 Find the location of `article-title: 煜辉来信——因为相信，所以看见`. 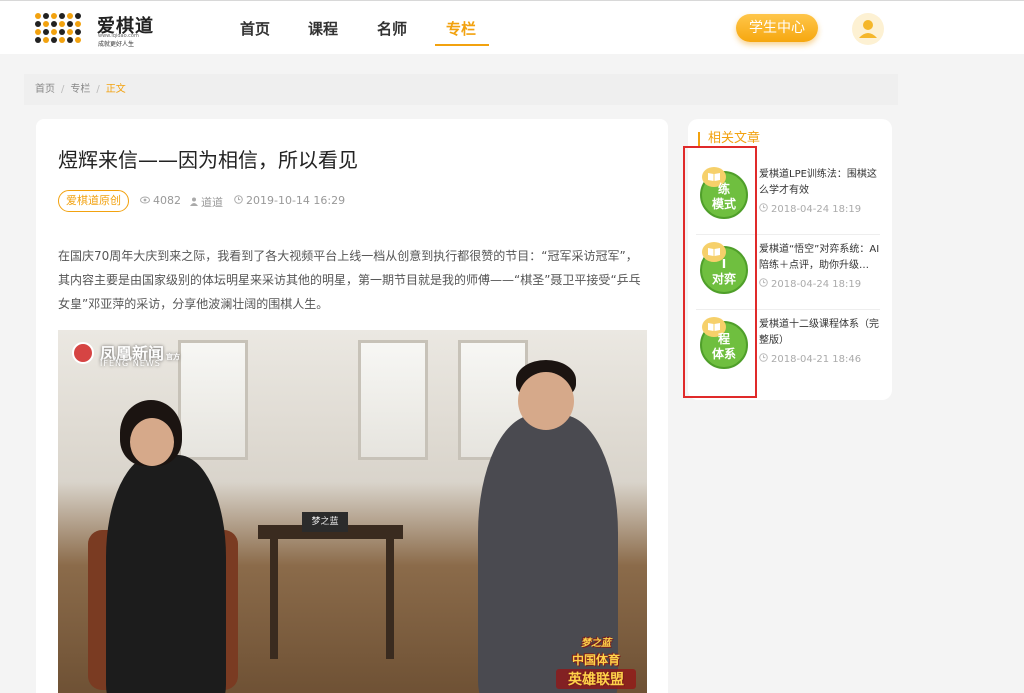

article-title: 煜辉来信——因为相信，所以看见 is located at coordinates (208, 160).